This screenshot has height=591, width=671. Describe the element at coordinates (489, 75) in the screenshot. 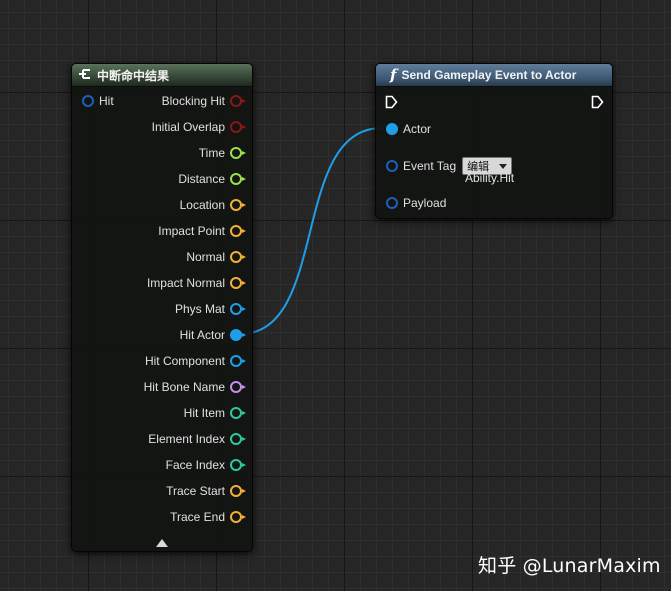

I see `send-node-title: Send Gameplay Event to Actor` at that location.